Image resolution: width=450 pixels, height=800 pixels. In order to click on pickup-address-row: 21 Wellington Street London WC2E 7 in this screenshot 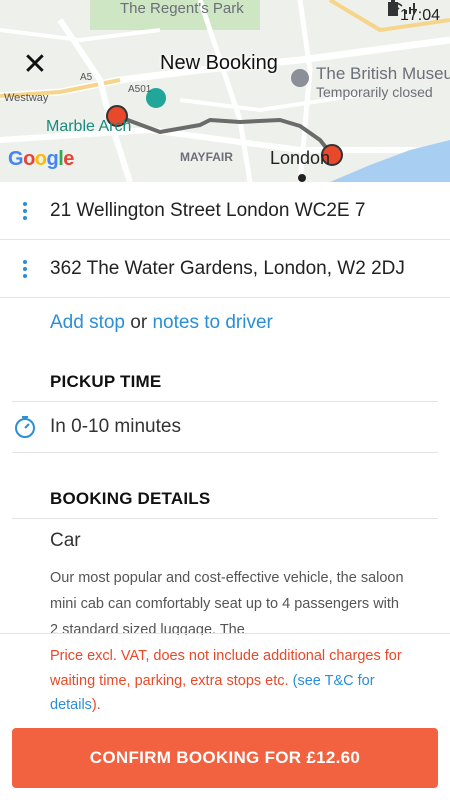, I will do `click(225, 211)`.